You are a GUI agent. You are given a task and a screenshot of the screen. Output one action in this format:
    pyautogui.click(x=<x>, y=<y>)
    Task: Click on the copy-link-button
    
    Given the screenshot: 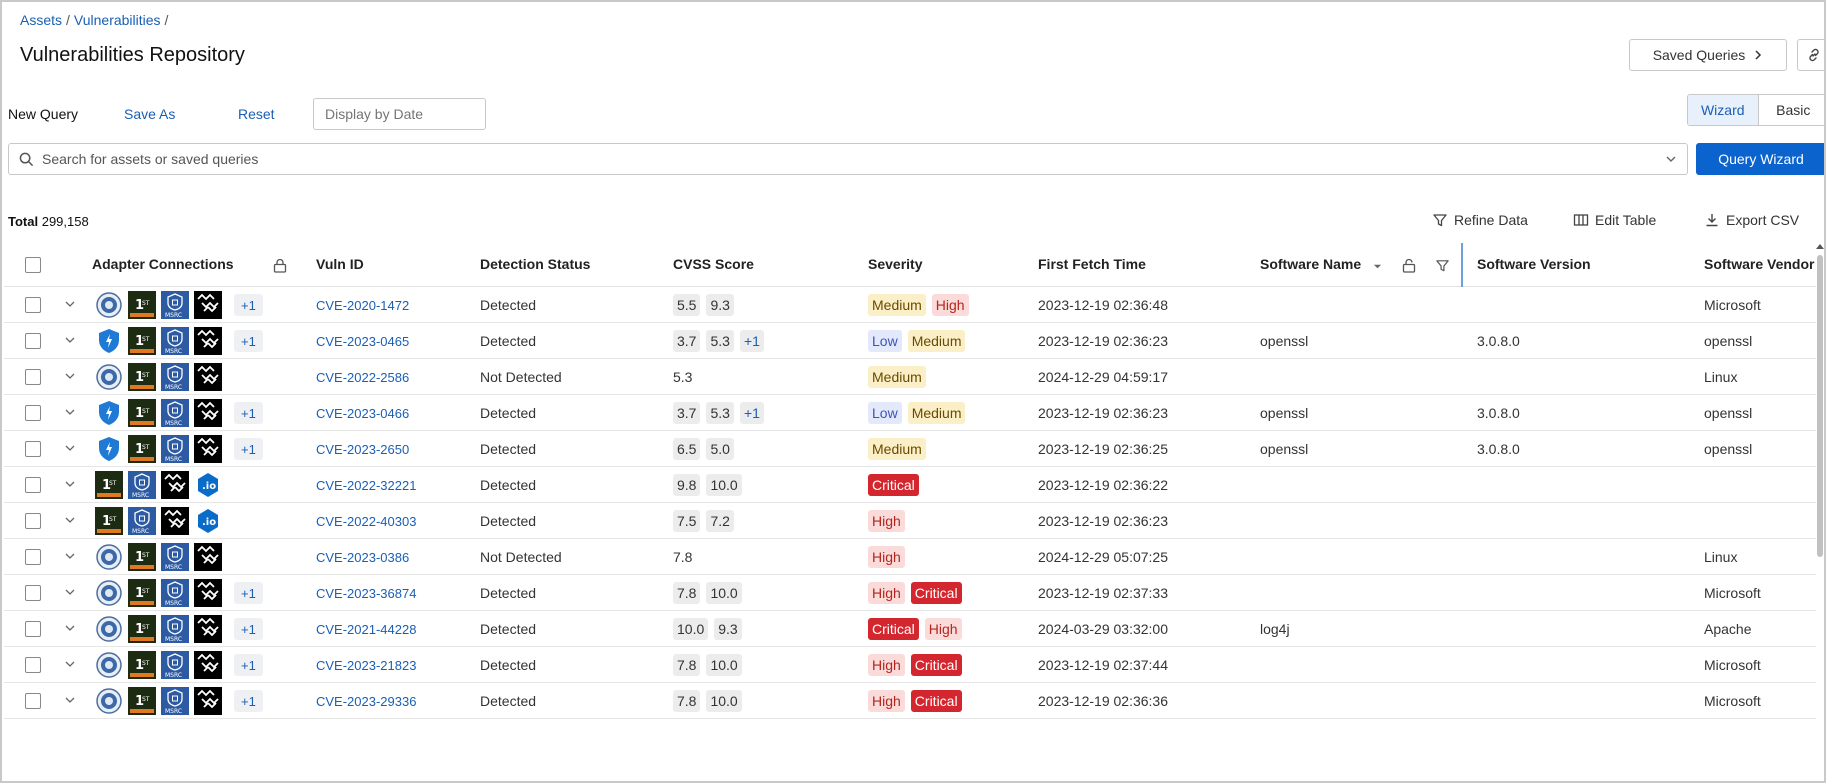 What is the action you would take?
    pyautogui.click(x=1810, y=55)
    